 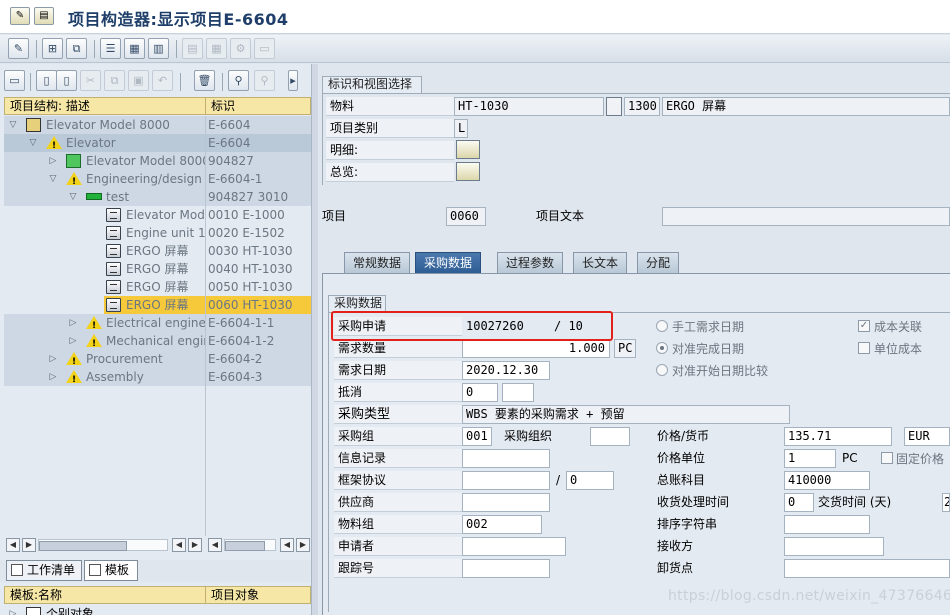 What do you see at coordinates (158, 269) in the screenshot?
I see `tree-node-component: ERGO 屏幕 0040 HT-1030` at bounding box center [158, 269].